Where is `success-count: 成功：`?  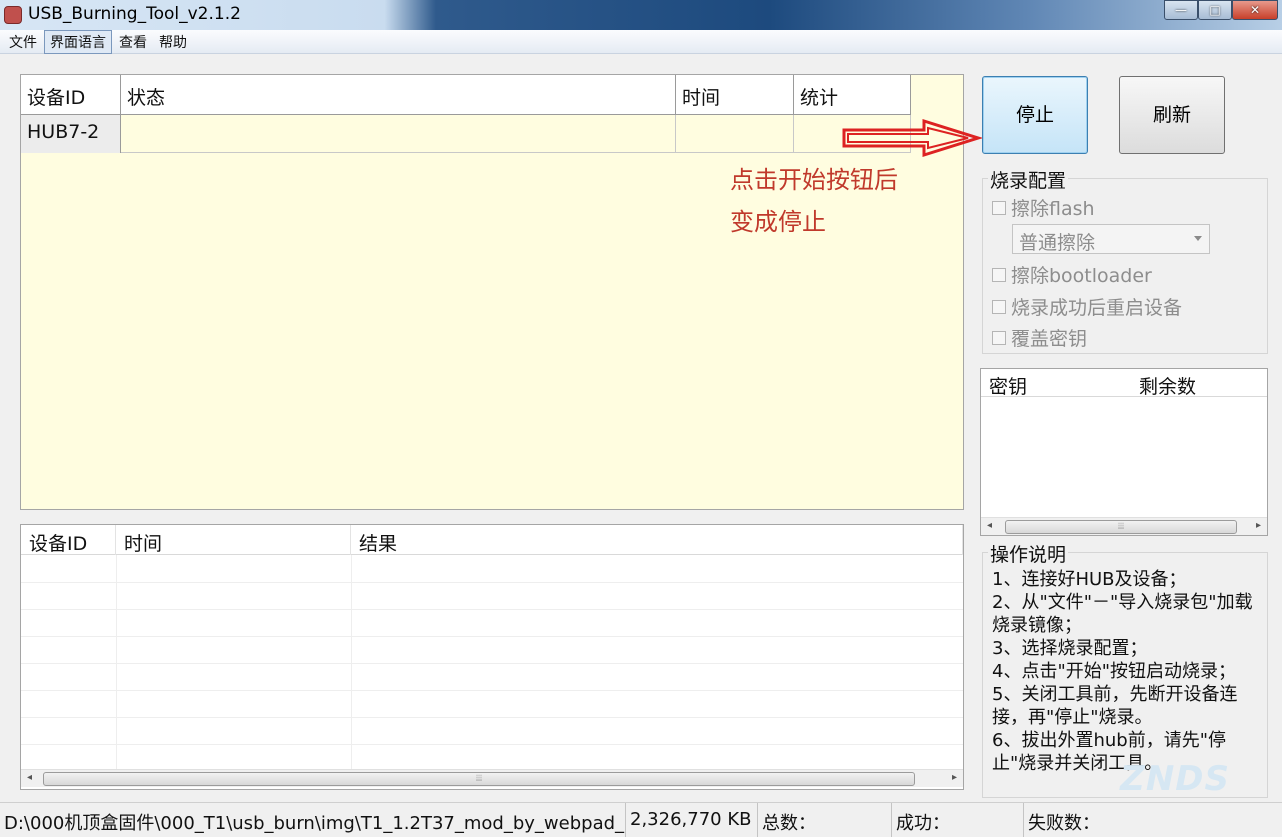 success-count: 成功： is located at coordinates (958, 820).